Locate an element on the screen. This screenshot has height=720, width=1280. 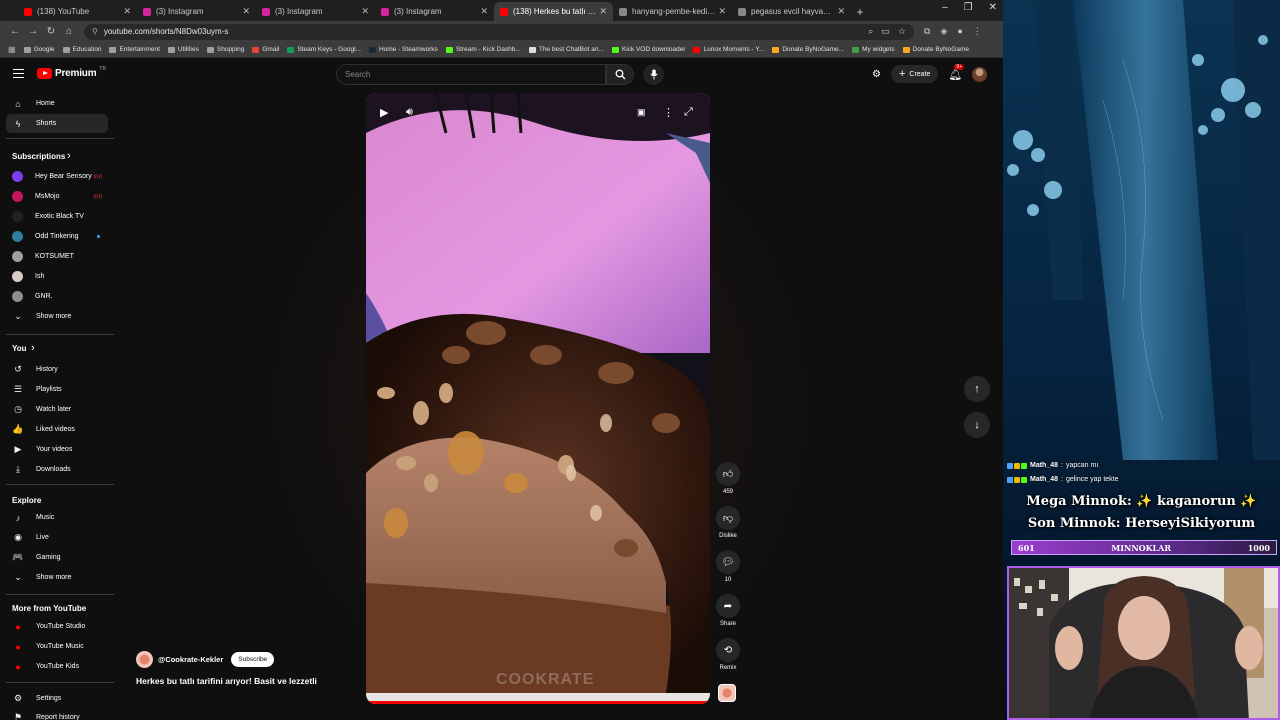
sidebar-item: ◉ Live is located at coordinates (57, 537).